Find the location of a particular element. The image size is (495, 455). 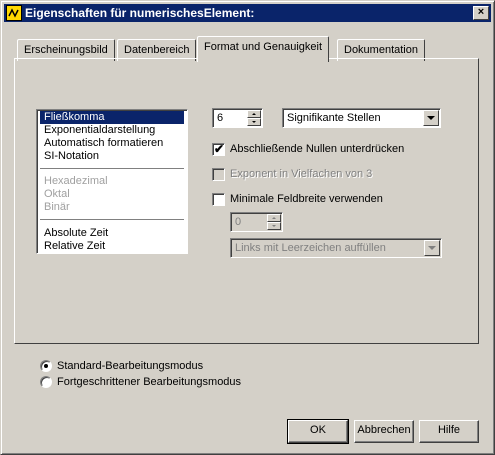

digits-value: 6 is located at coordinates (220, 118).